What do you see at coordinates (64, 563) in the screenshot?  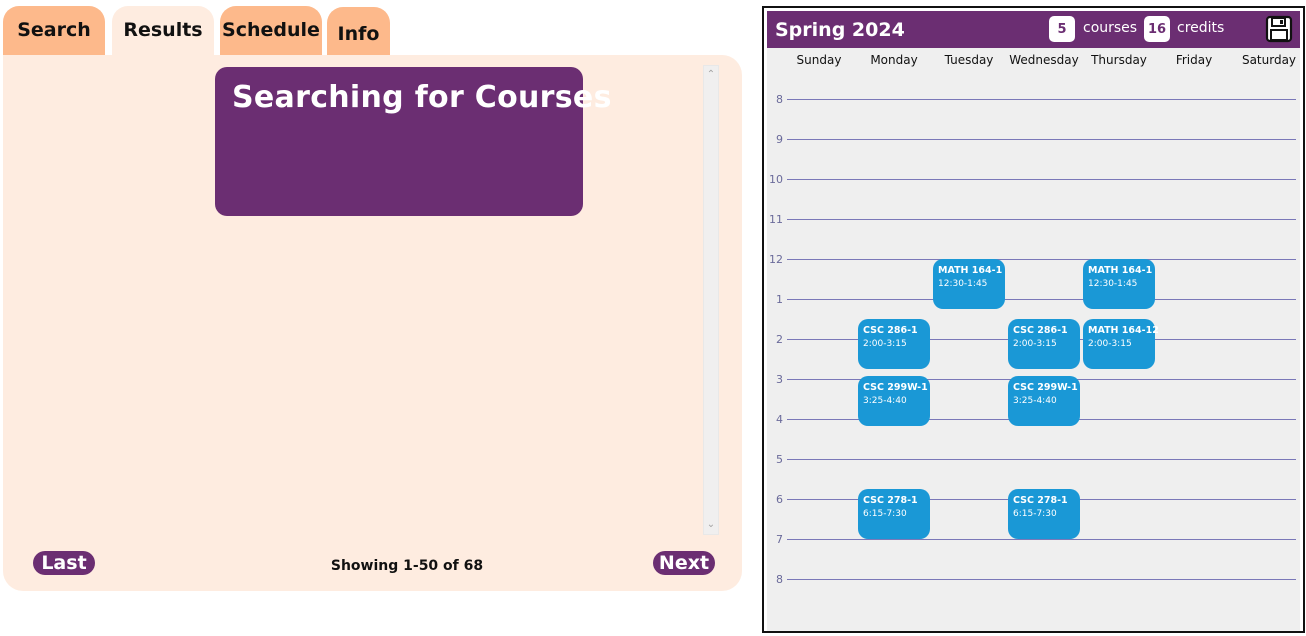 I see `last-button: Last` at bounding box center [64, 563].